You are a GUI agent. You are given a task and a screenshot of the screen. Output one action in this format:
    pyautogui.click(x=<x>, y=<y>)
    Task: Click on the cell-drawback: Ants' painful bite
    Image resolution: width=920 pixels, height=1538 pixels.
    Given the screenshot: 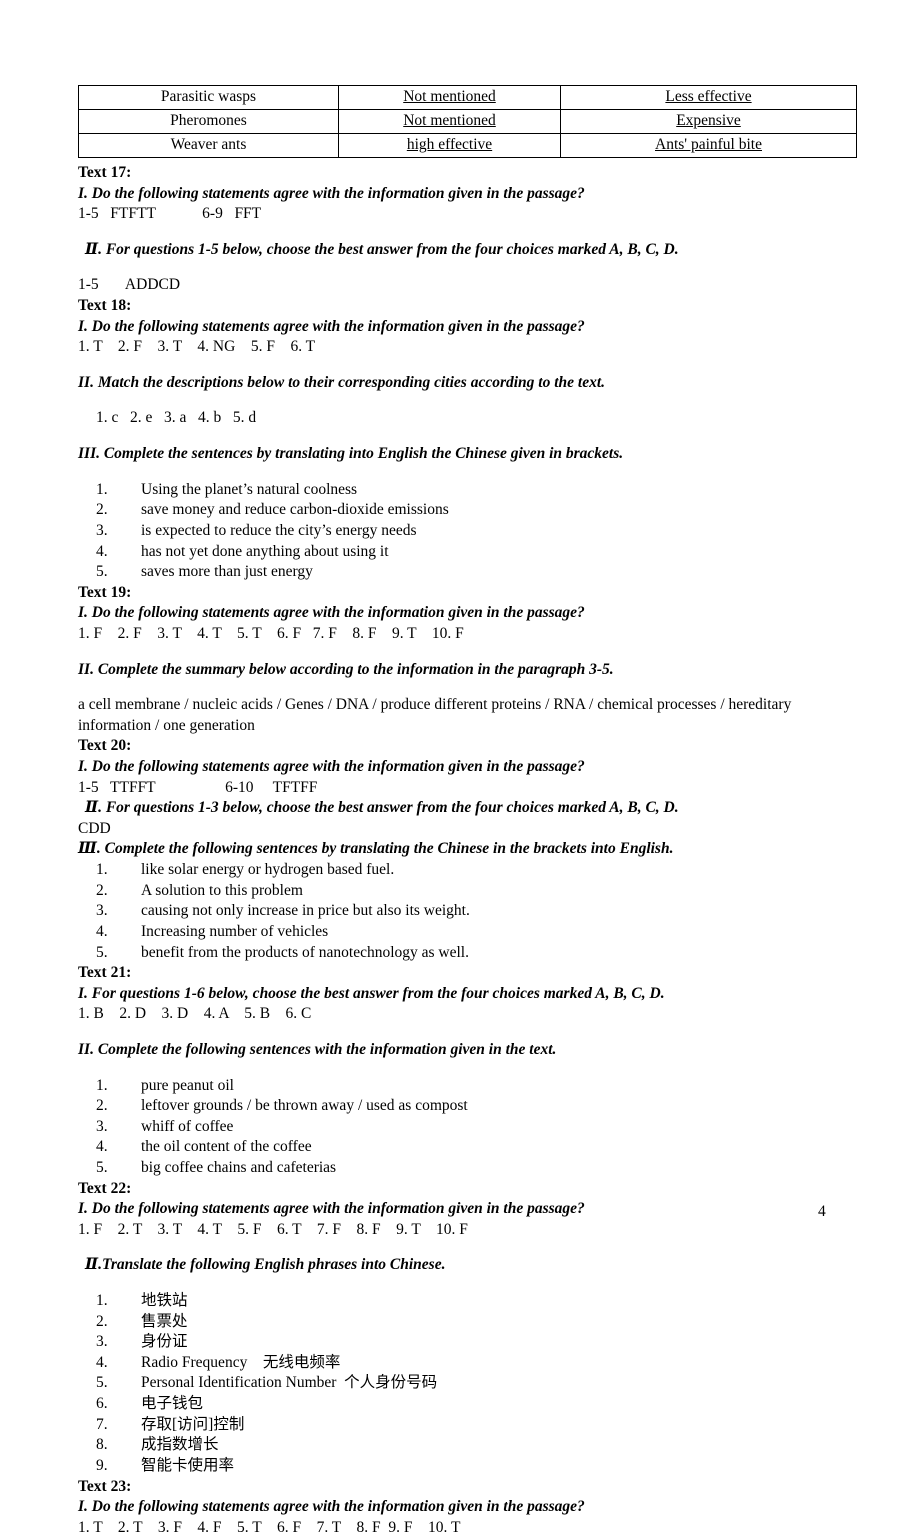 What is the action you would take?
    pyautogui.click(x=708, y=145)
    